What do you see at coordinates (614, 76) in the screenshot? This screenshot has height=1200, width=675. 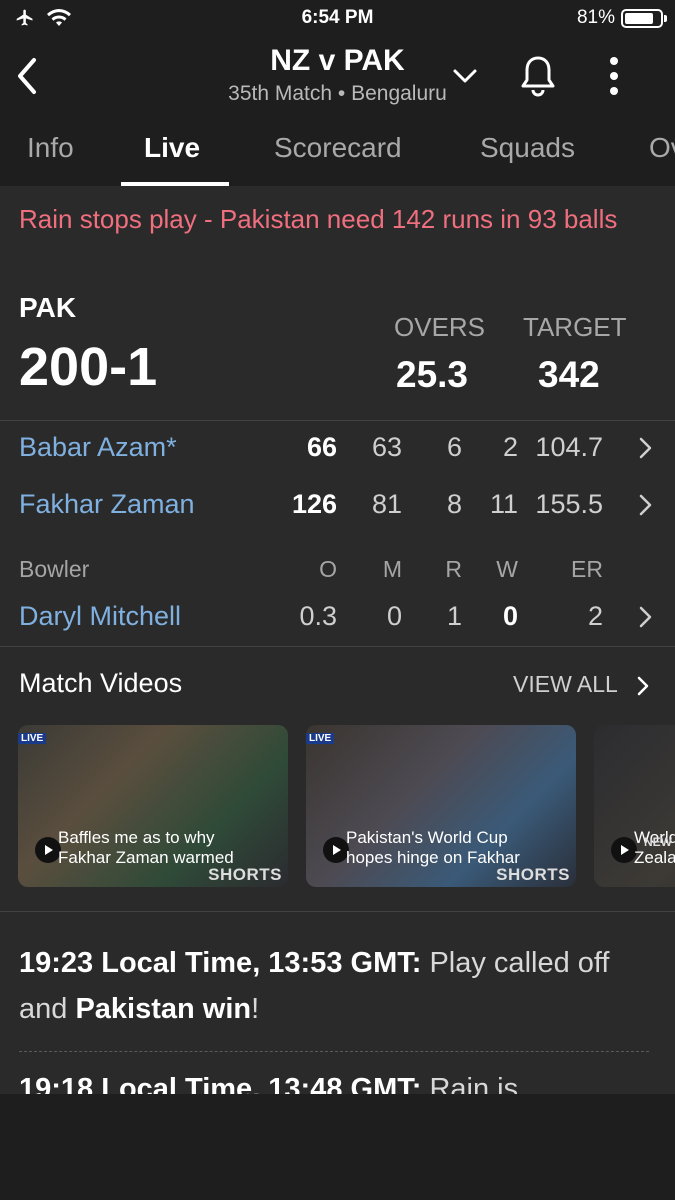 I see `more-options-icon` at bounding box center [614, 76].